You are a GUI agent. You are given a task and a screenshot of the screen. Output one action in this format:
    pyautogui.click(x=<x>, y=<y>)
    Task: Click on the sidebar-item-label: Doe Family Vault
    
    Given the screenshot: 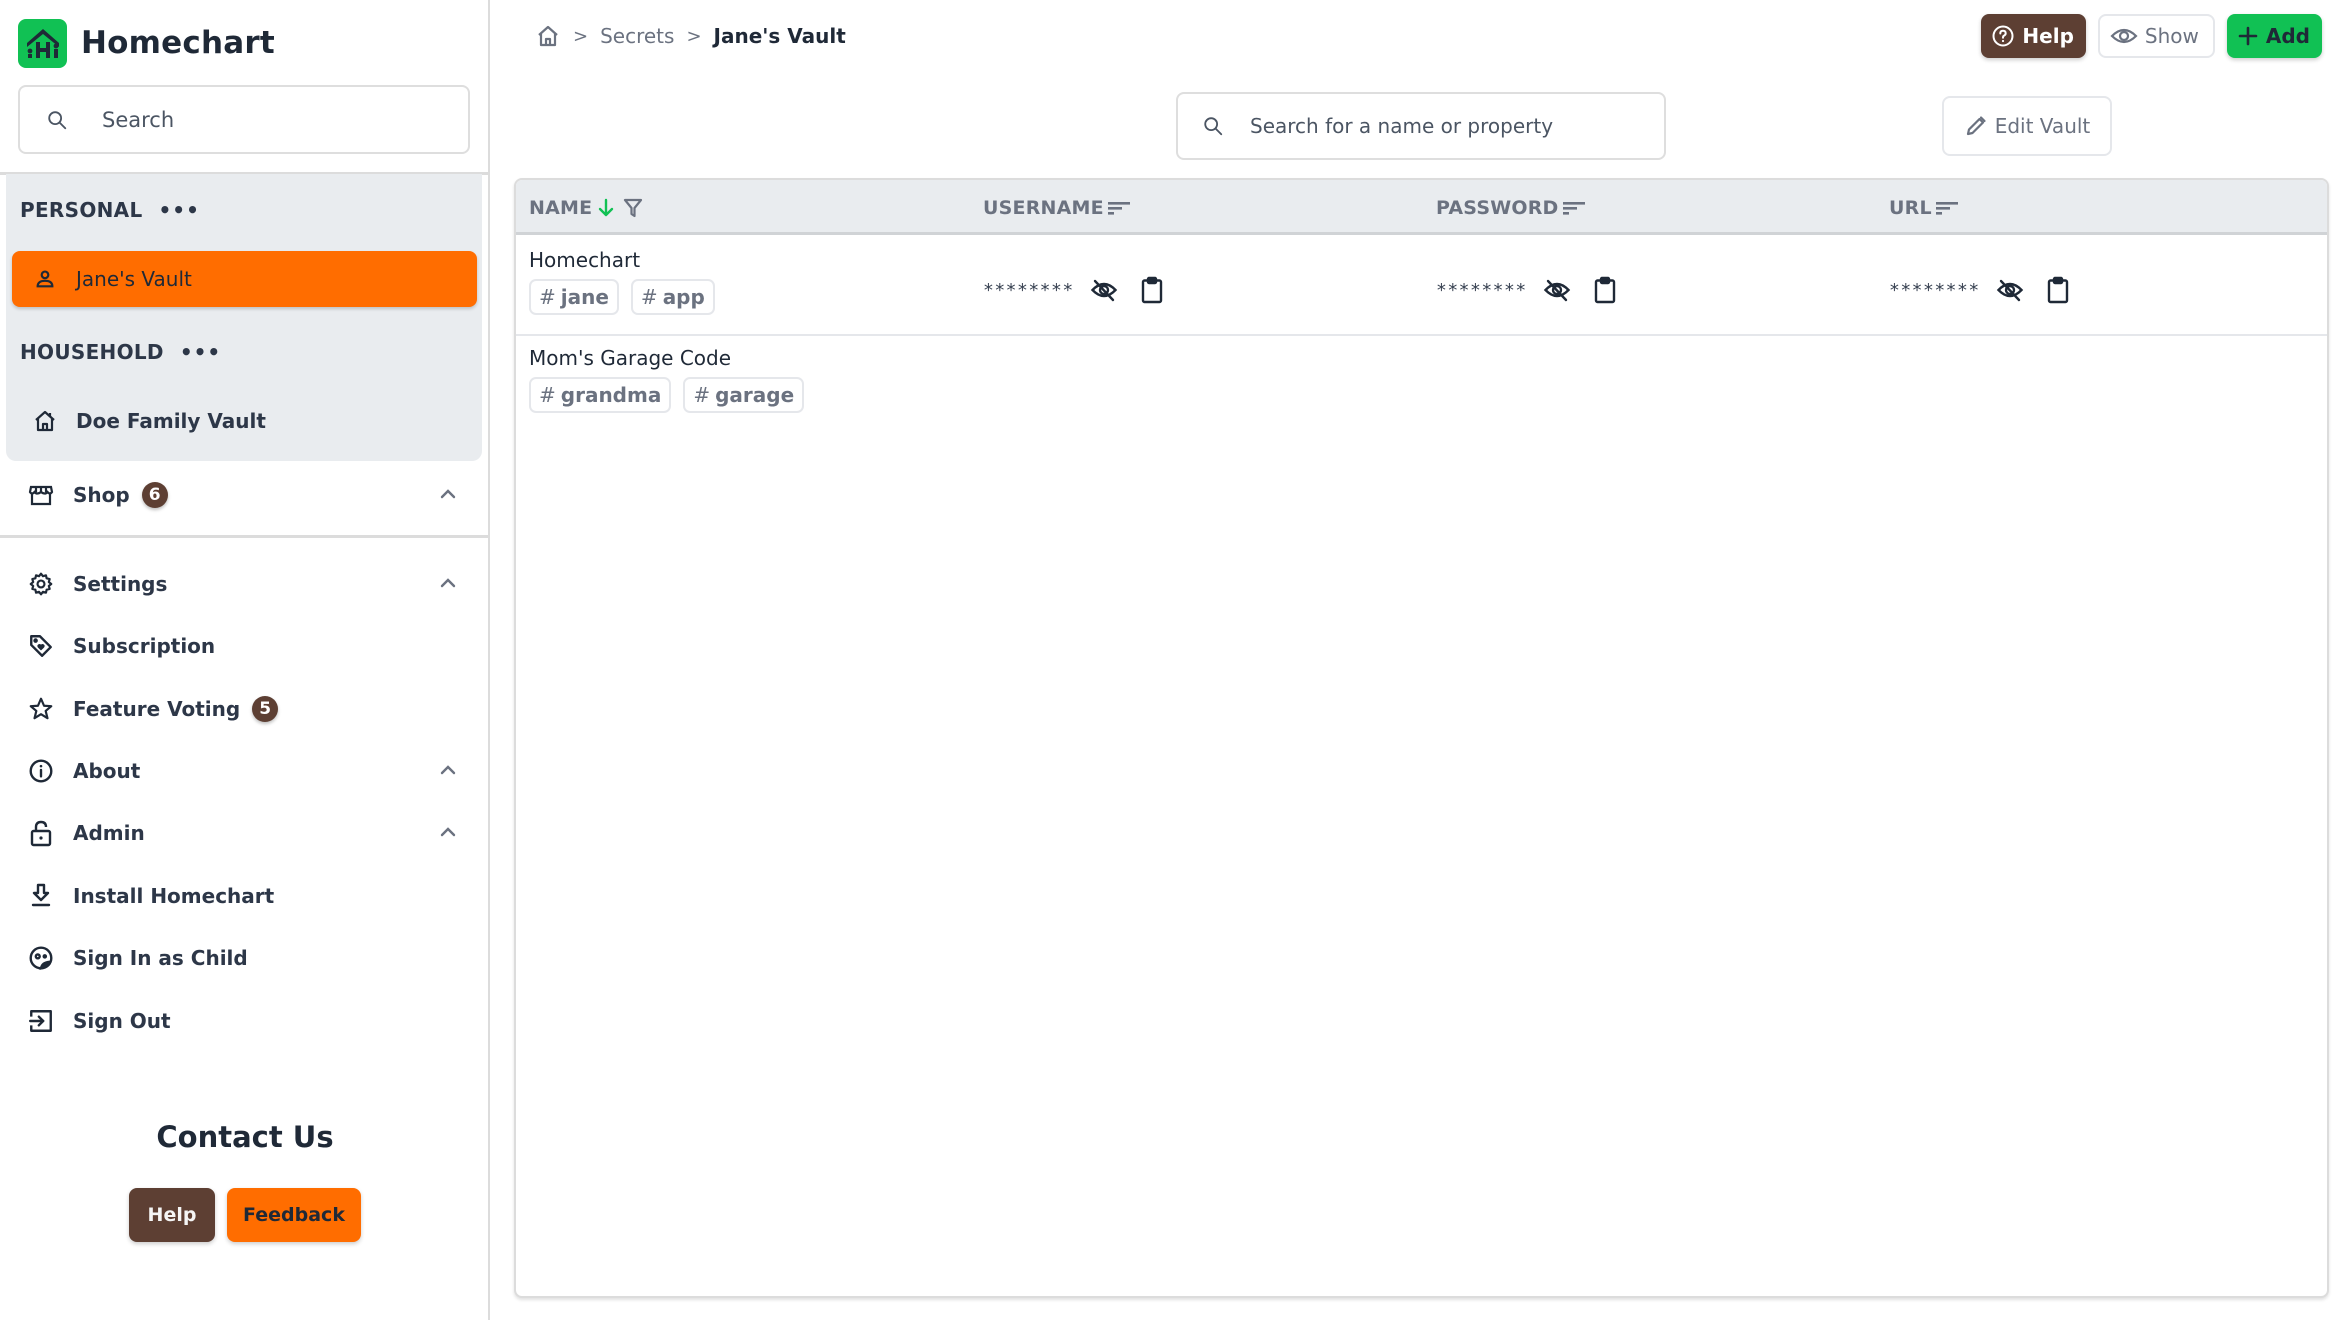 What is the action you would take?
    pyautogui.click(x=171, y=421)
    